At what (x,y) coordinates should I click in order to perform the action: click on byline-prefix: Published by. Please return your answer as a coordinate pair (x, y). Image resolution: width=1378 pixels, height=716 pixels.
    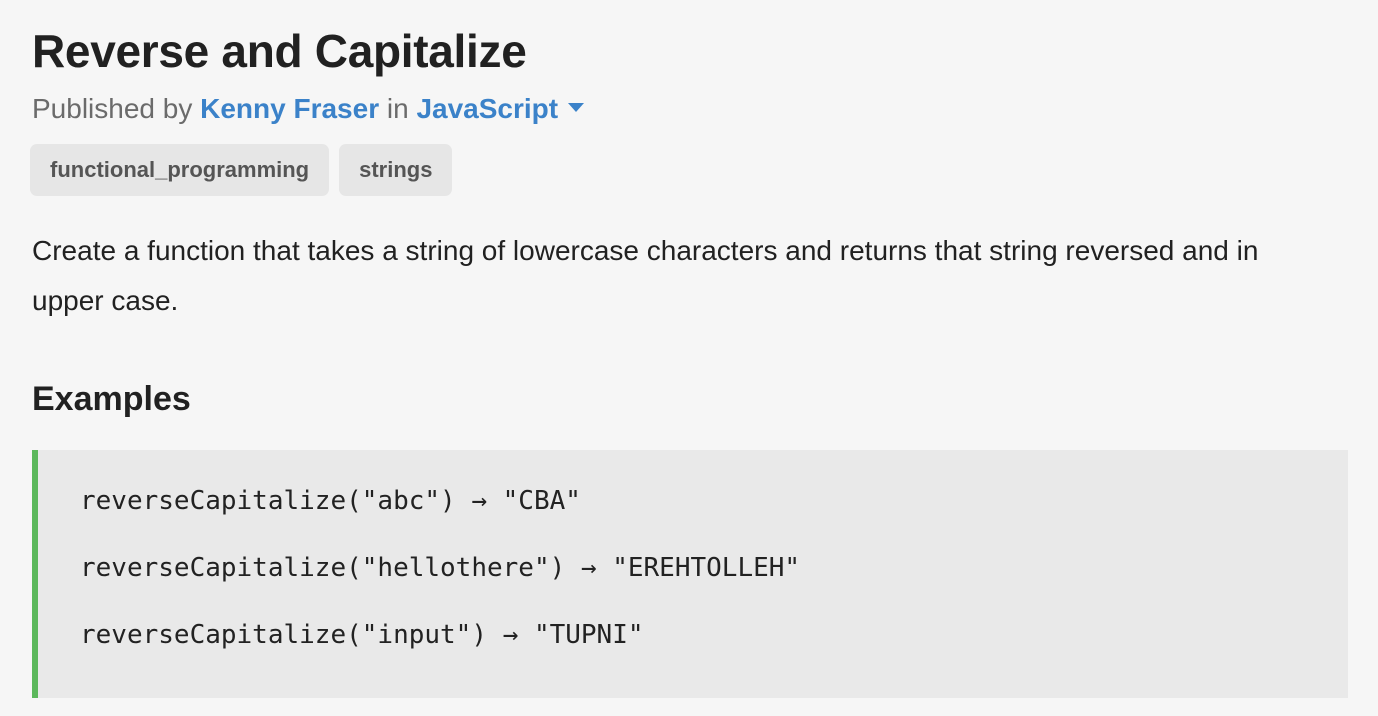
    Looking at the image, I should click on (112, 108).